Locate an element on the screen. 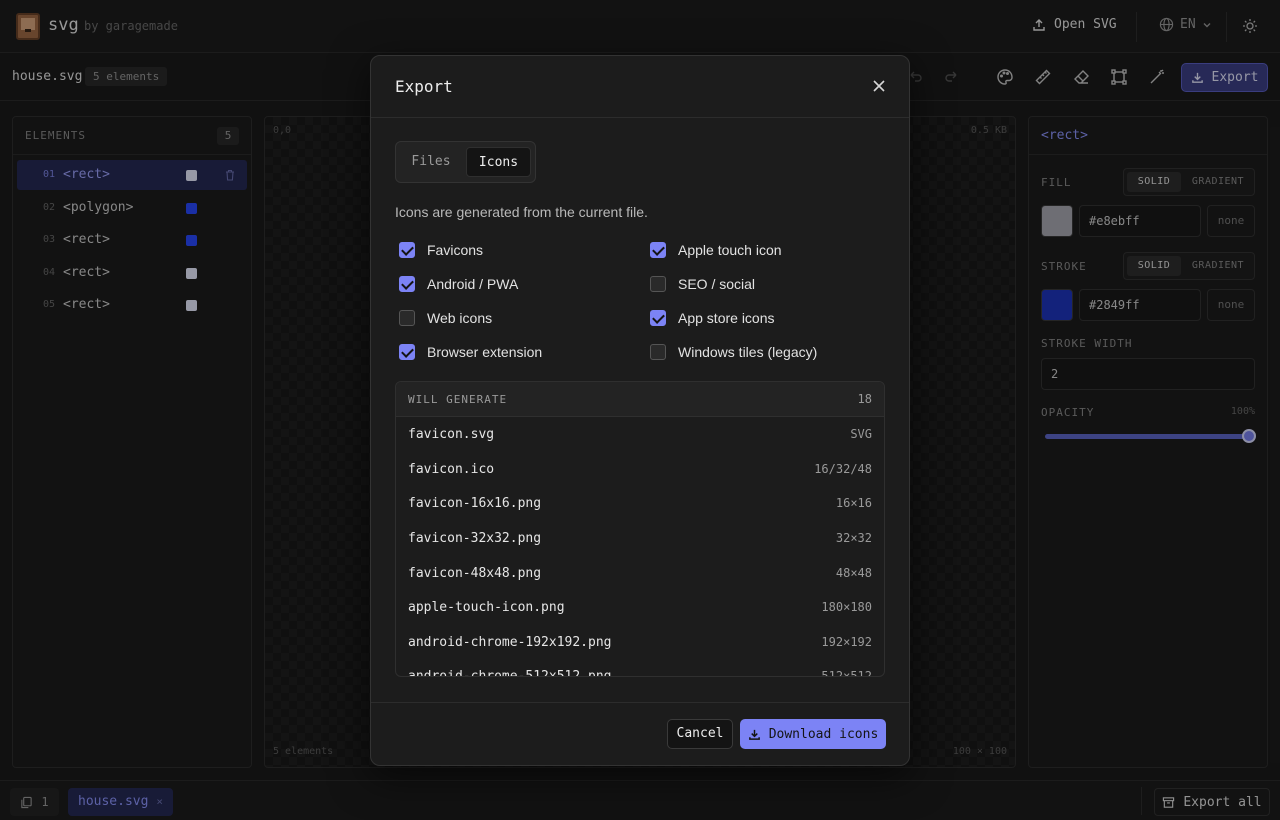 This screenshot has height=820, width=1280. tab-icons: Icons is located at coordinates (498, 162).